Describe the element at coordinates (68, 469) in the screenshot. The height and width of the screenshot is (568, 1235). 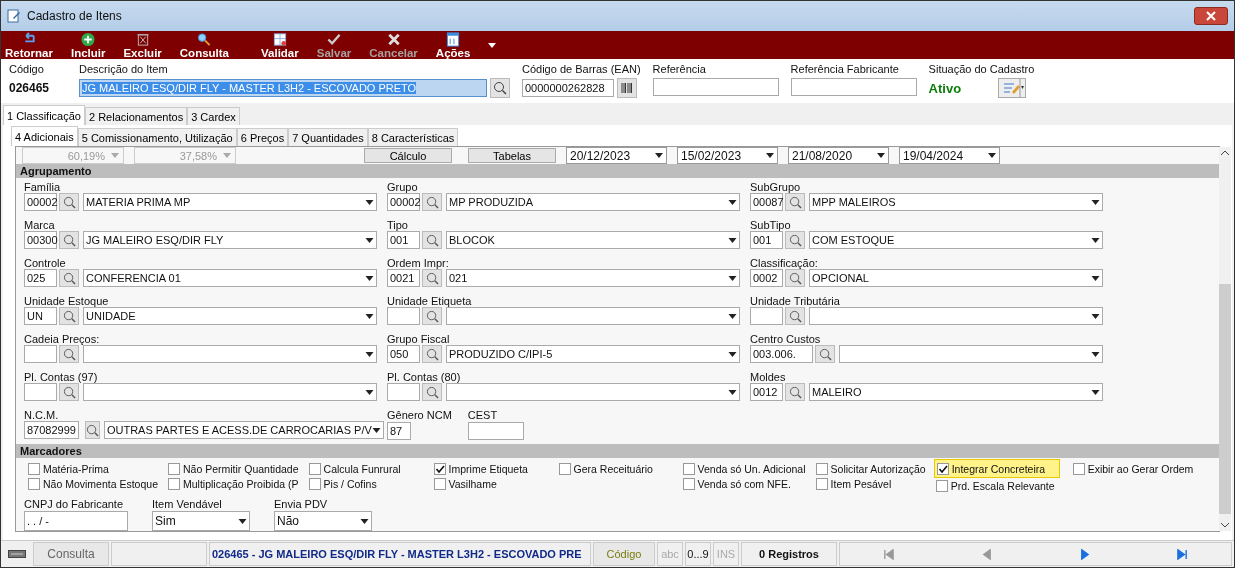
I see `checkbox-option: Matéria-Prima` at that location.